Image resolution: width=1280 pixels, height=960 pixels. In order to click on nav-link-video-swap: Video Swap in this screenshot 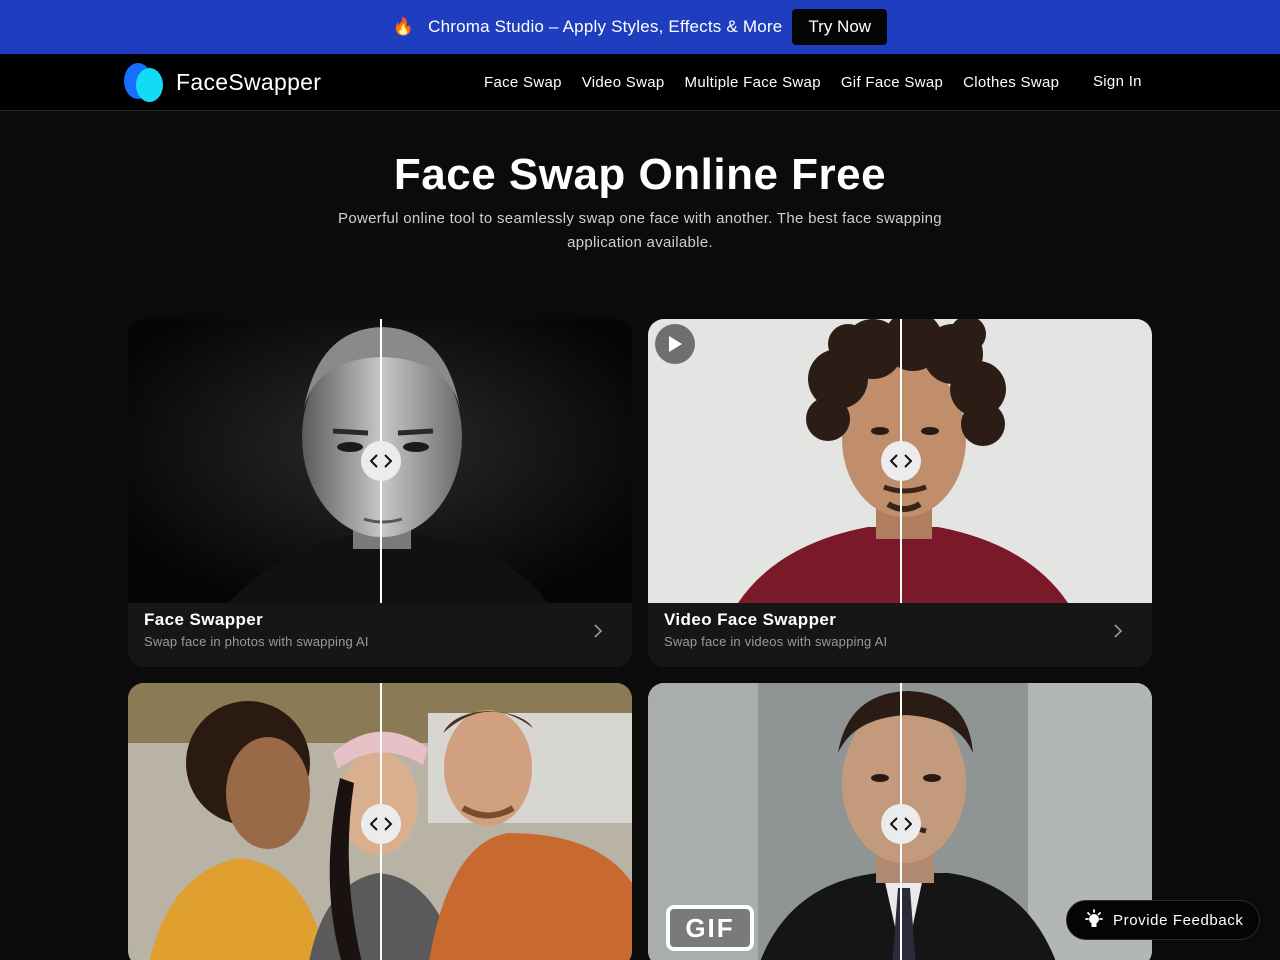, I will do `click(623, 82)`.